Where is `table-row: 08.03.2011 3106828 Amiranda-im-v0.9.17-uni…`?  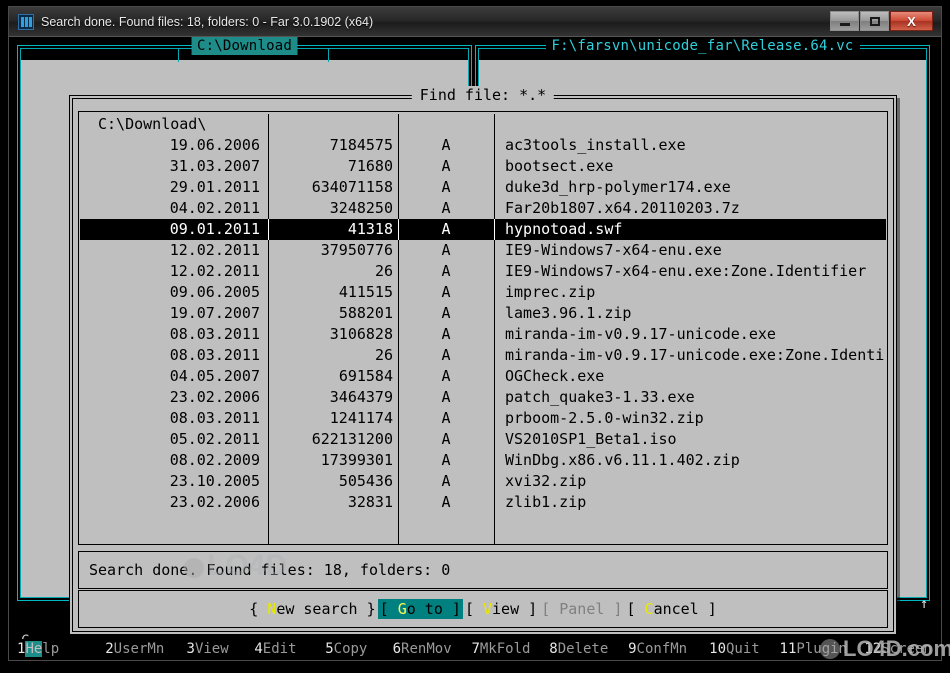 table-row: 08.03.2011 3106828 Amiranda-im-v0.9.17-uni… is located at coordinates (483, 334).